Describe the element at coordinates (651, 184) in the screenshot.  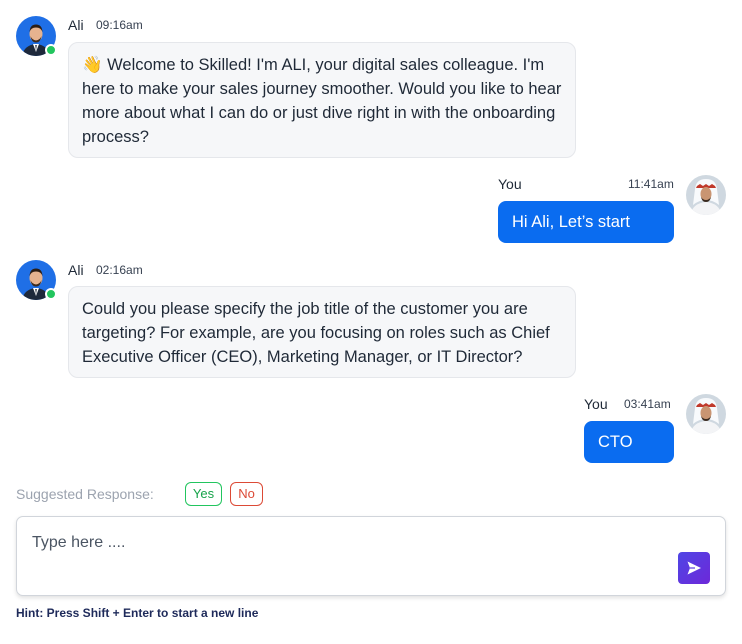
I see `message-timestamp: 11:41am` at that location.